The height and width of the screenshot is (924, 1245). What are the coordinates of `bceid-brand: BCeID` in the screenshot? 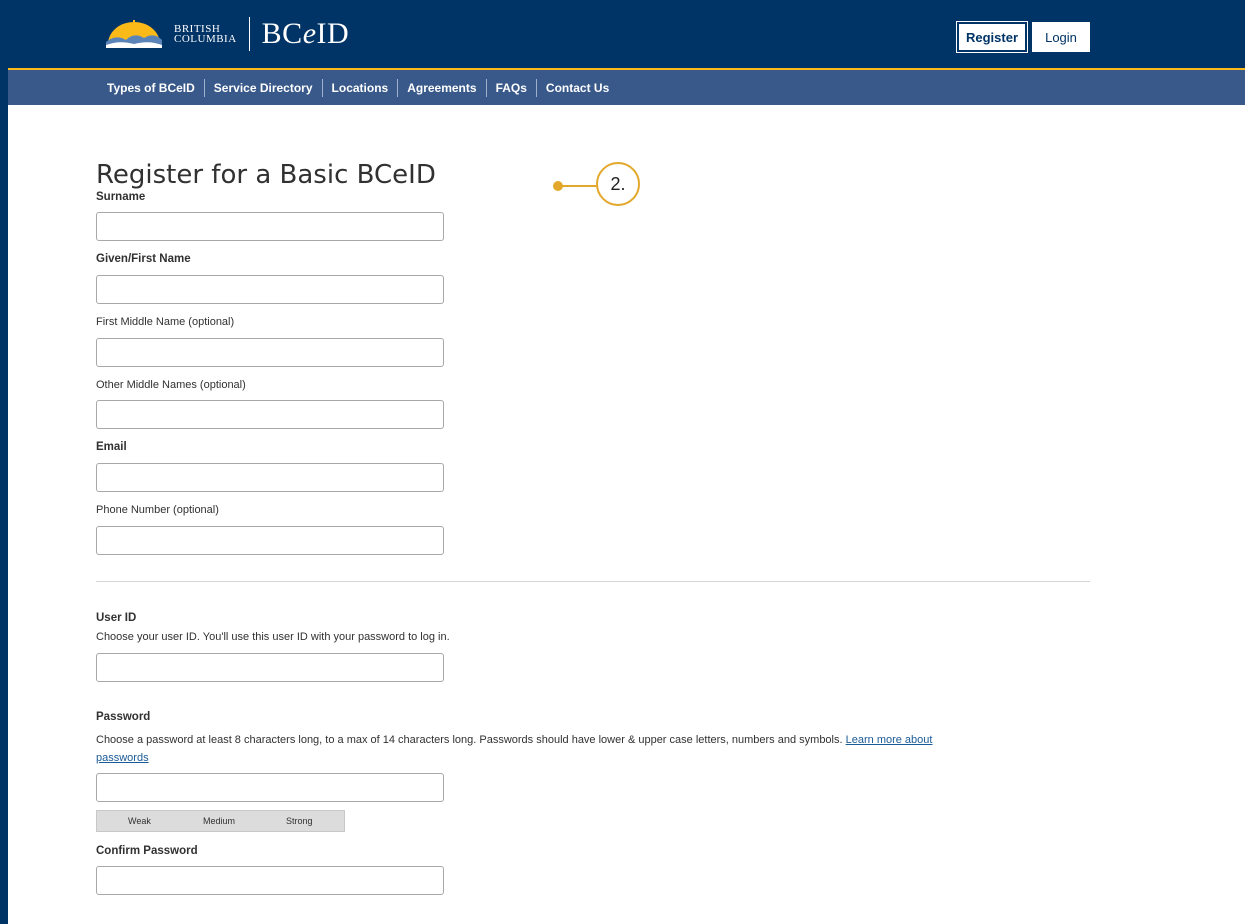 It's located at (306, 34).